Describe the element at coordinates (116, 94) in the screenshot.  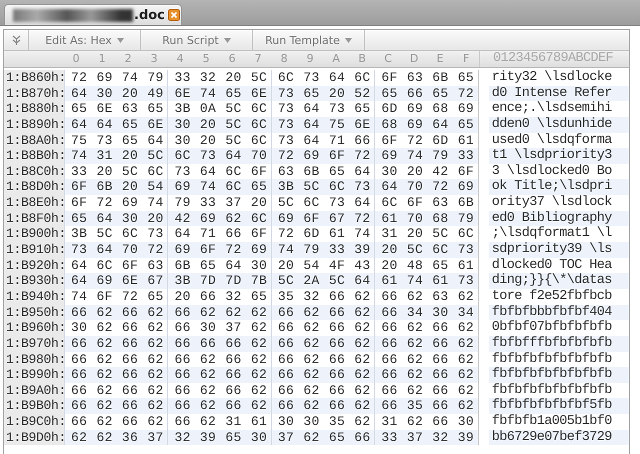
I see `hex-bytes: 64 30 20 49` at that location.